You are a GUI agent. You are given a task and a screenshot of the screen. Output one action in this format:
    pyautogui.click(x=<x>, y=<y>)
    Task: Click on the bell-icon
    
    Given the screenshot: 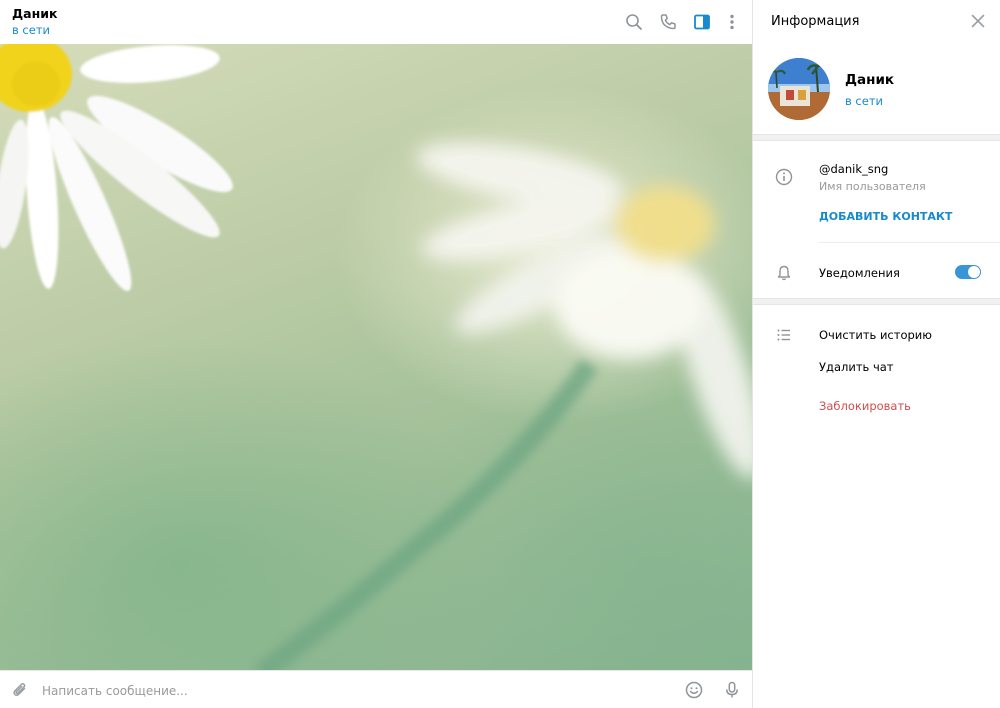 What is the action you would take?
    pyautogui.click(x=784, y=273)
    